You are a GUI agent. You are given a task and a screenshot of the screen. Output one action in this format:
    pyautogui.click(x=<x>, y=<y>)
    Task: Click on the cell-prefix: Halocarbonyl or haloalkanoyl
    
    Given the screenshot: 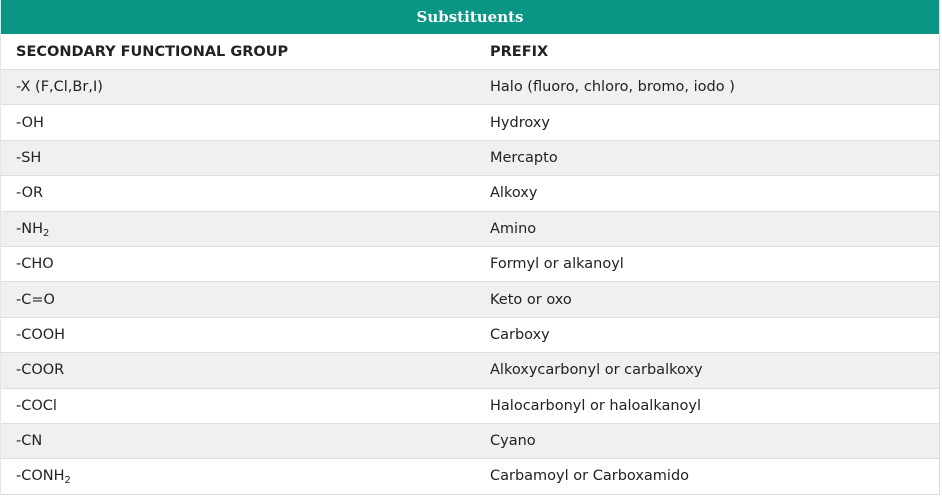 What is the action you would take?
    pyautogui.click(x=596, y=405)
    